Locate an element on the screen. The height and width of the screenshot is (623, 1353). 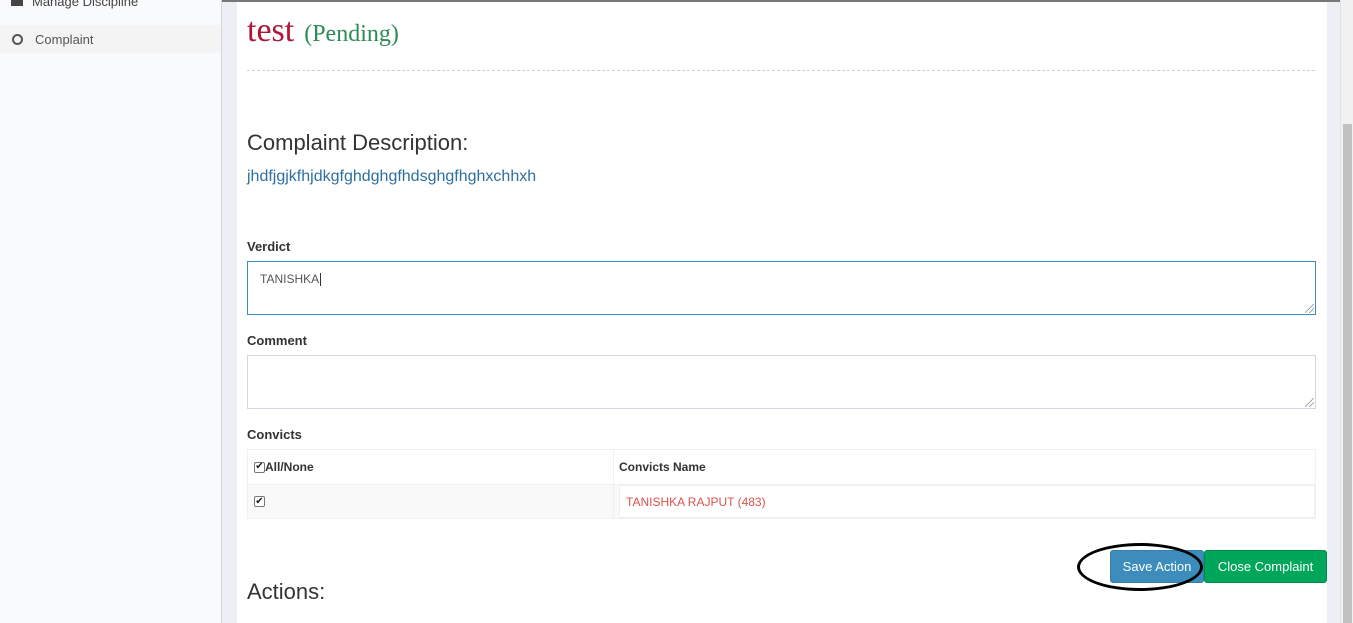
actions-heading: Actions: is located at coordinates (286, 591).